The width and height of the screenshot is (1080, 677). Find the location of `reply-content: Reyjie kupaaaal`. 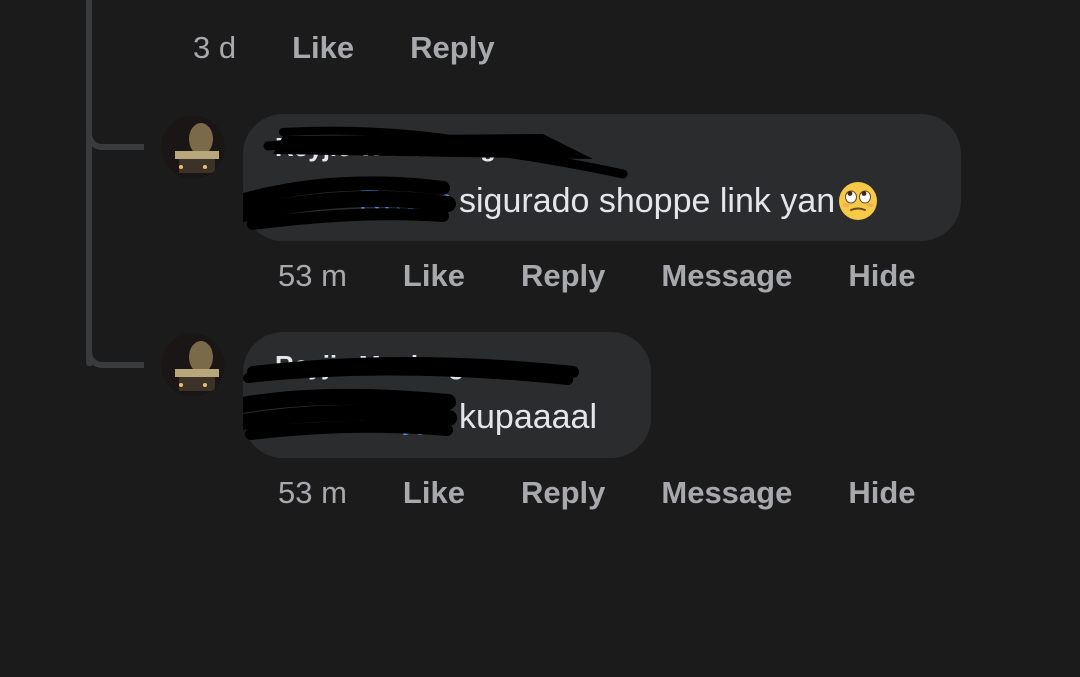

reply-content: Reyjie kupaaaal is located at coordinates (420, 417).